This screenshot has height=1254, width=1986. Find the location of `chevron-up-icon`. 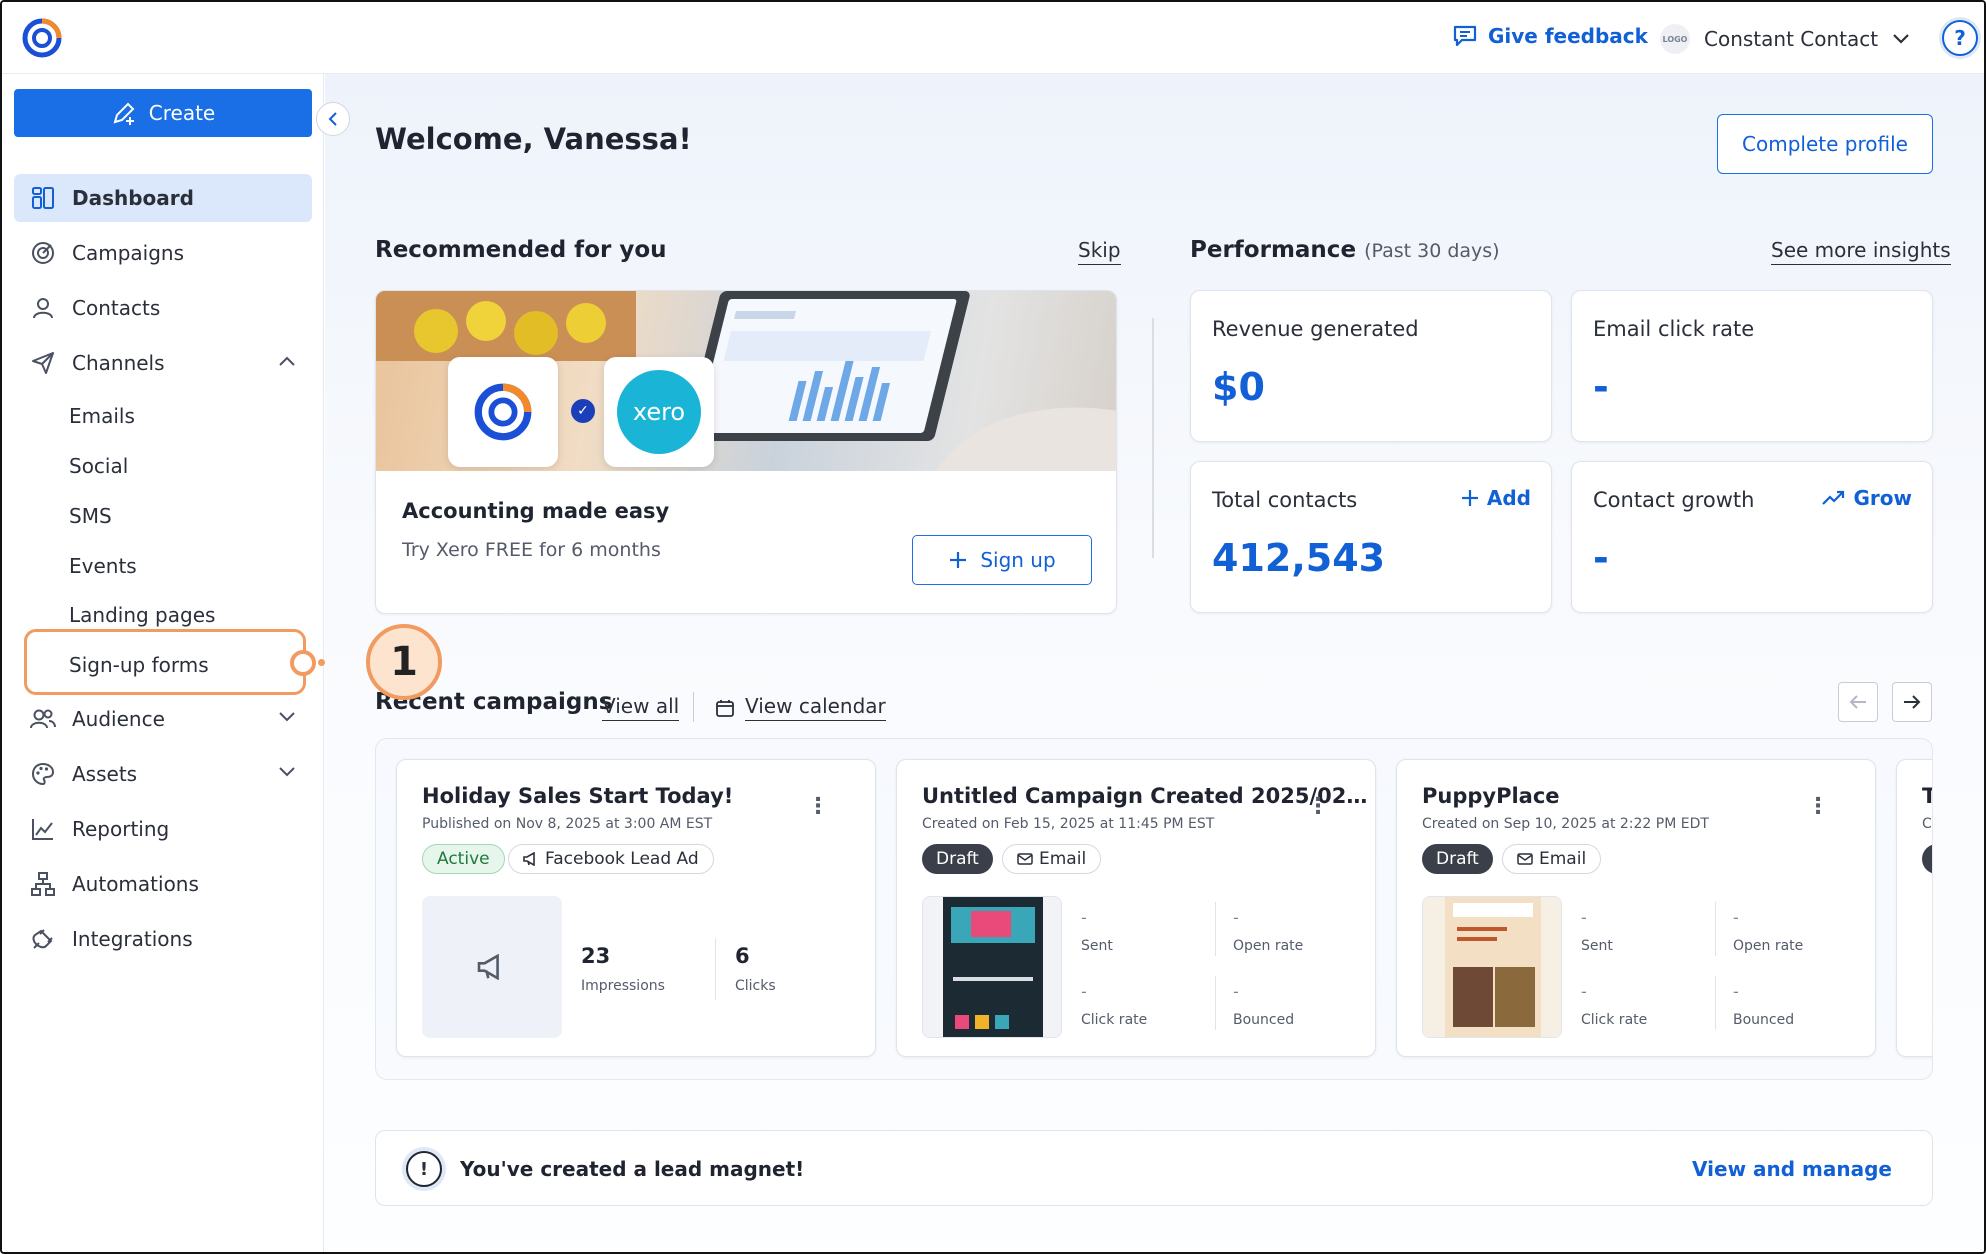

chevron-up-icon is located at coordinates (287, 361).